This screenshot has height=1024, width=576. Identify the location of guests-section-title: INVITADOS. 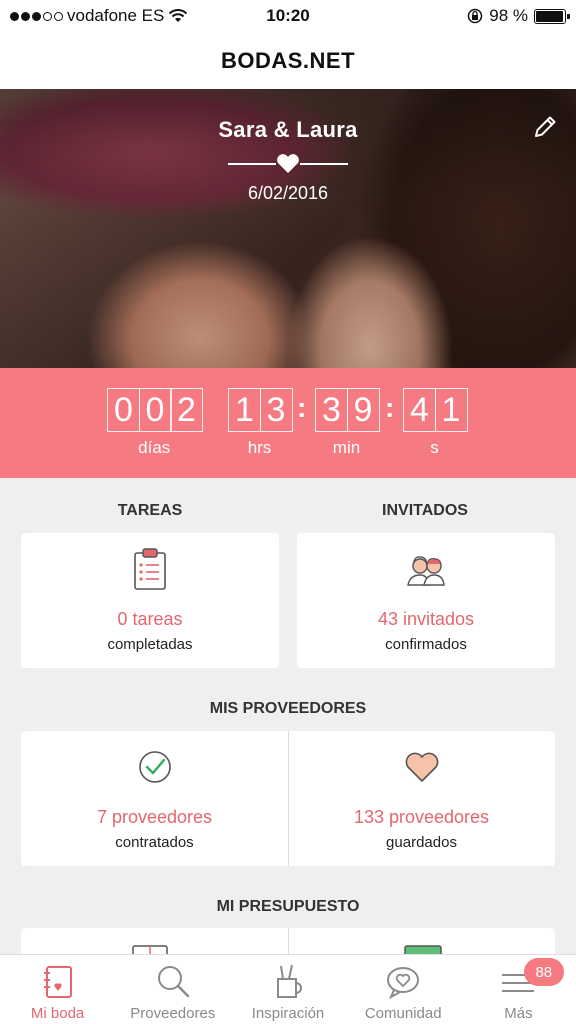
(425, 510).